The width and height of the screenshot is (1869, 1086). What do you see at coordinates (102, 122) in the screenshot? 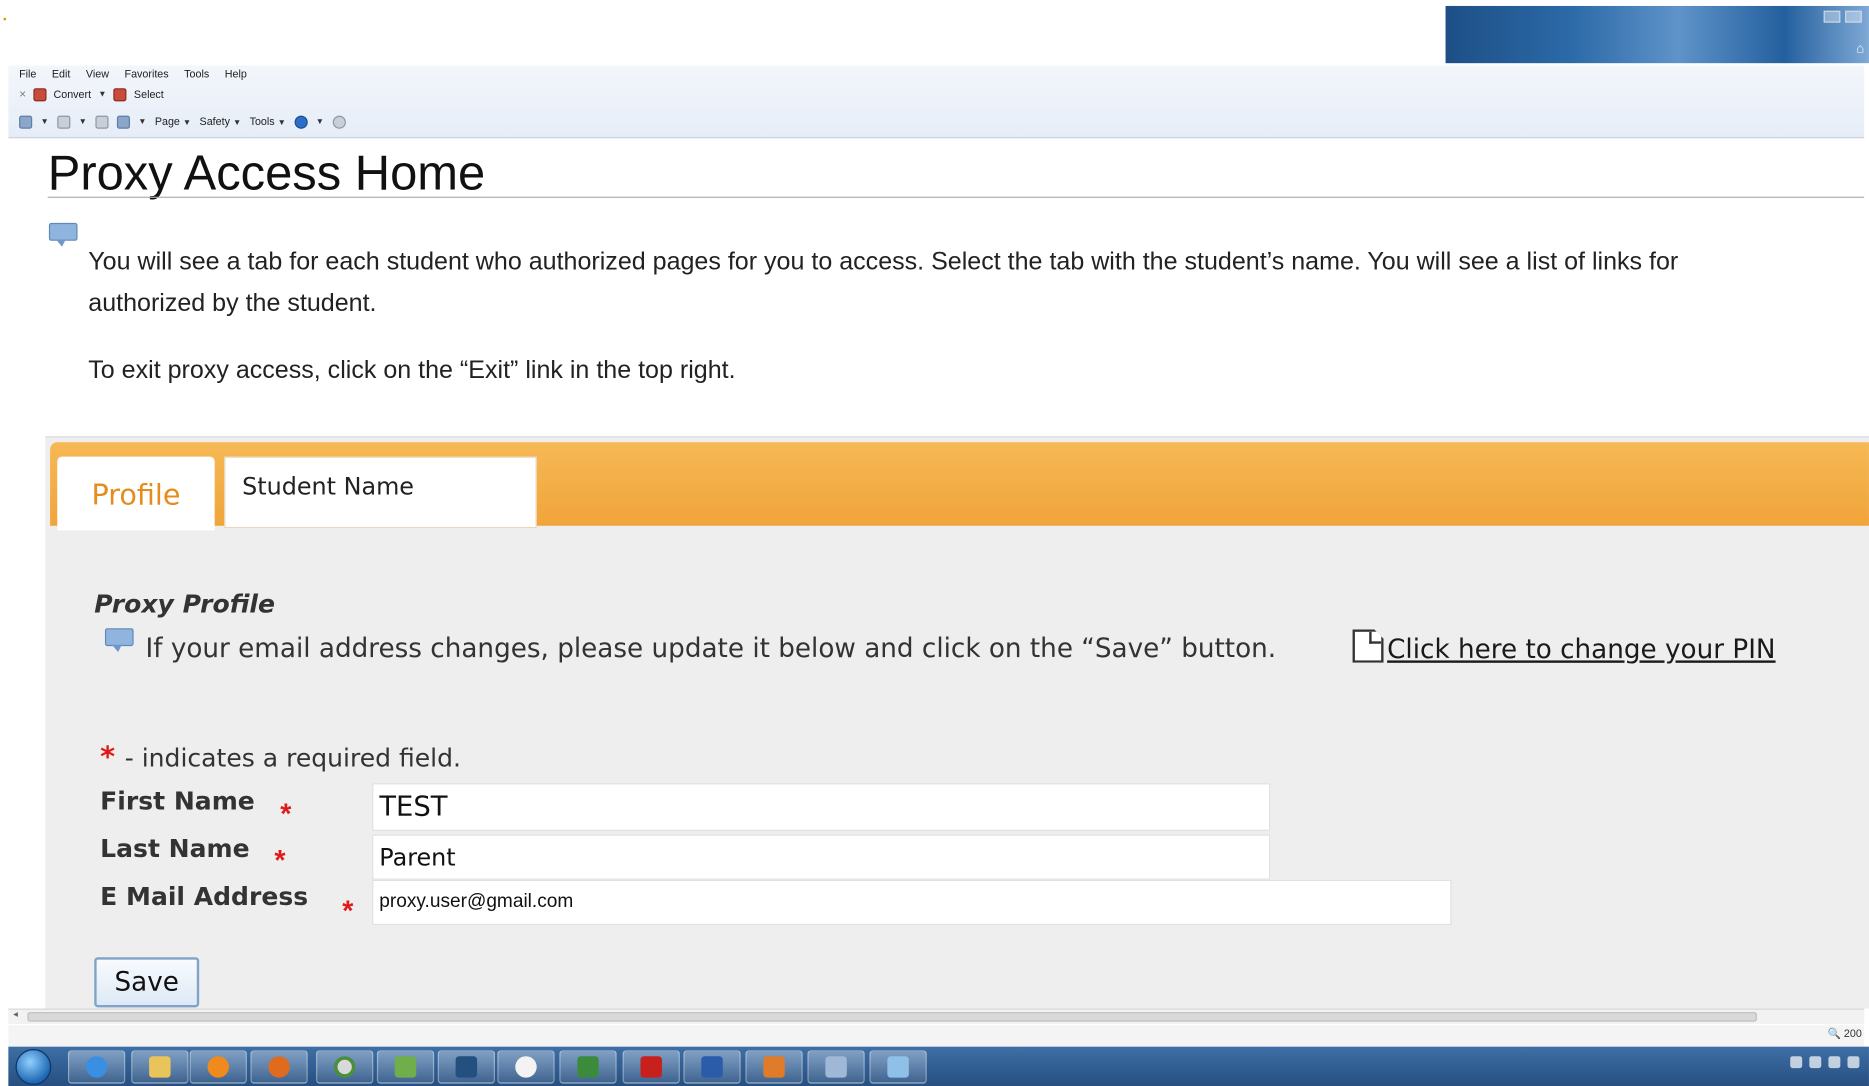
I see `mail-icon` at bounding box center [102, 122].